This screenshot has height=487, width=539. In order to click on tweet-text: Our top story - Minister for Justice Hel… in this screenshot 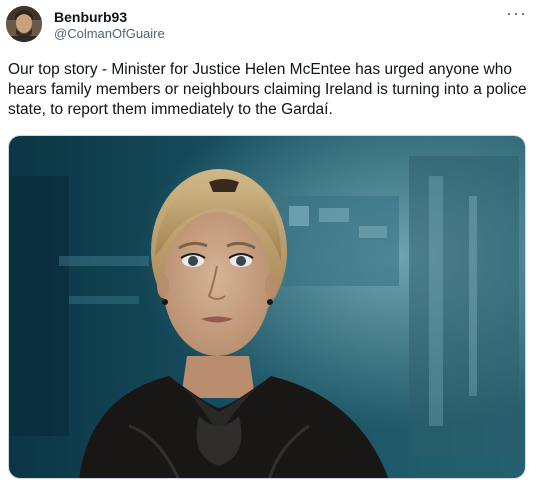, I will do `click(267, 89)`.